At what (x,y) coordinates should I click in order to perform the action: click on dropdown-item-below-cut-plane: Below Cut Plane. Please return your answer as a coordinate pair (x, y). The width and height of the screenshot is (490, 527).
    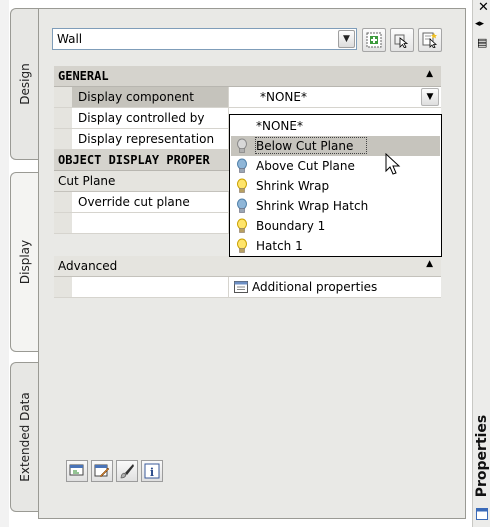
    Looking at the image, I should click on (335, 146).